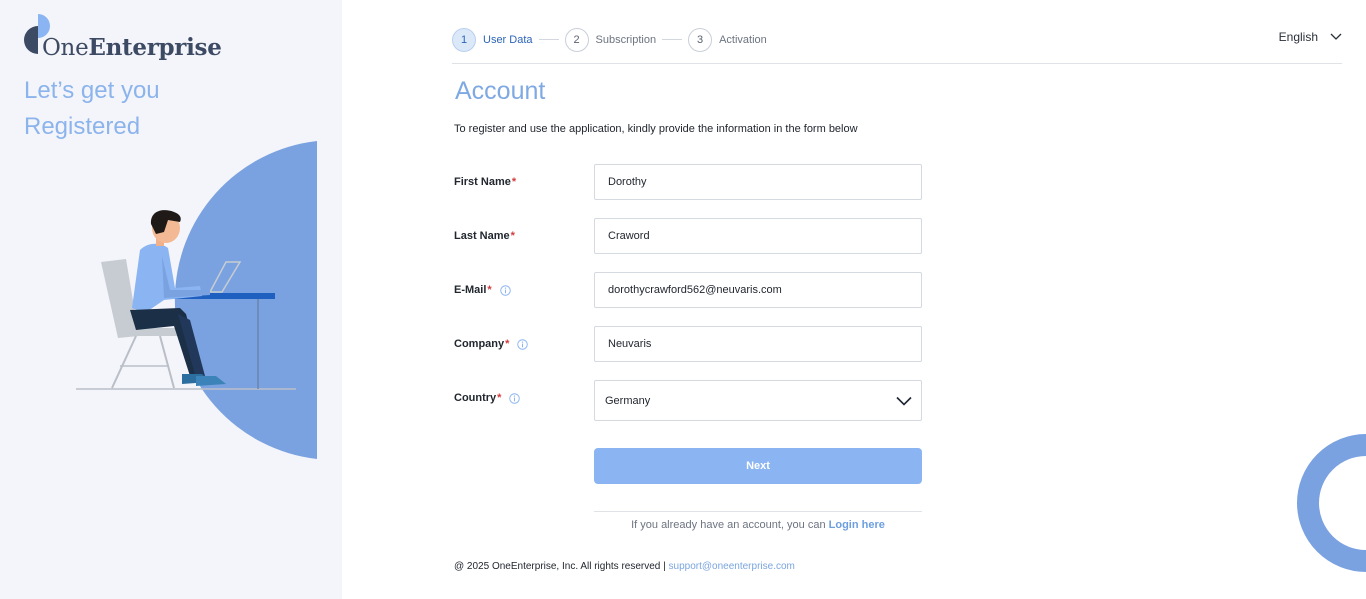 The image size is (1366, 599). What do you see at coordinates (196, 300) in the screenshot?
I see `person-at-laptop-illustration` at bounding box center [196, 300].